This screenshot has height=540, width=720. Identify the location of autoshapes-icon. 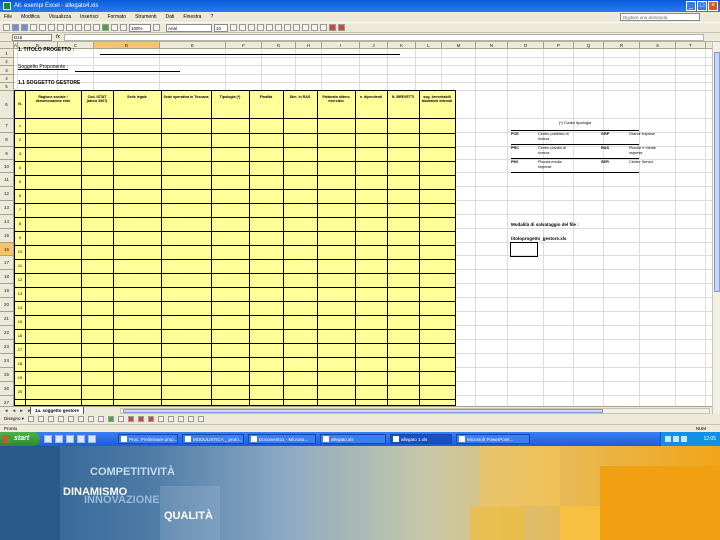
(41, 419).